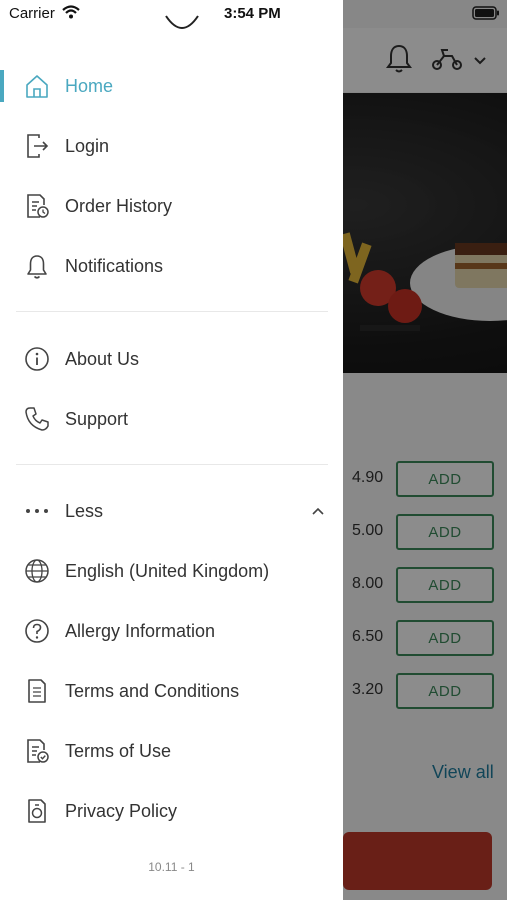 The height and width of the screenshot is (900, 507). I want to click on menu-item-order-history: Order History, so click(171, 206).